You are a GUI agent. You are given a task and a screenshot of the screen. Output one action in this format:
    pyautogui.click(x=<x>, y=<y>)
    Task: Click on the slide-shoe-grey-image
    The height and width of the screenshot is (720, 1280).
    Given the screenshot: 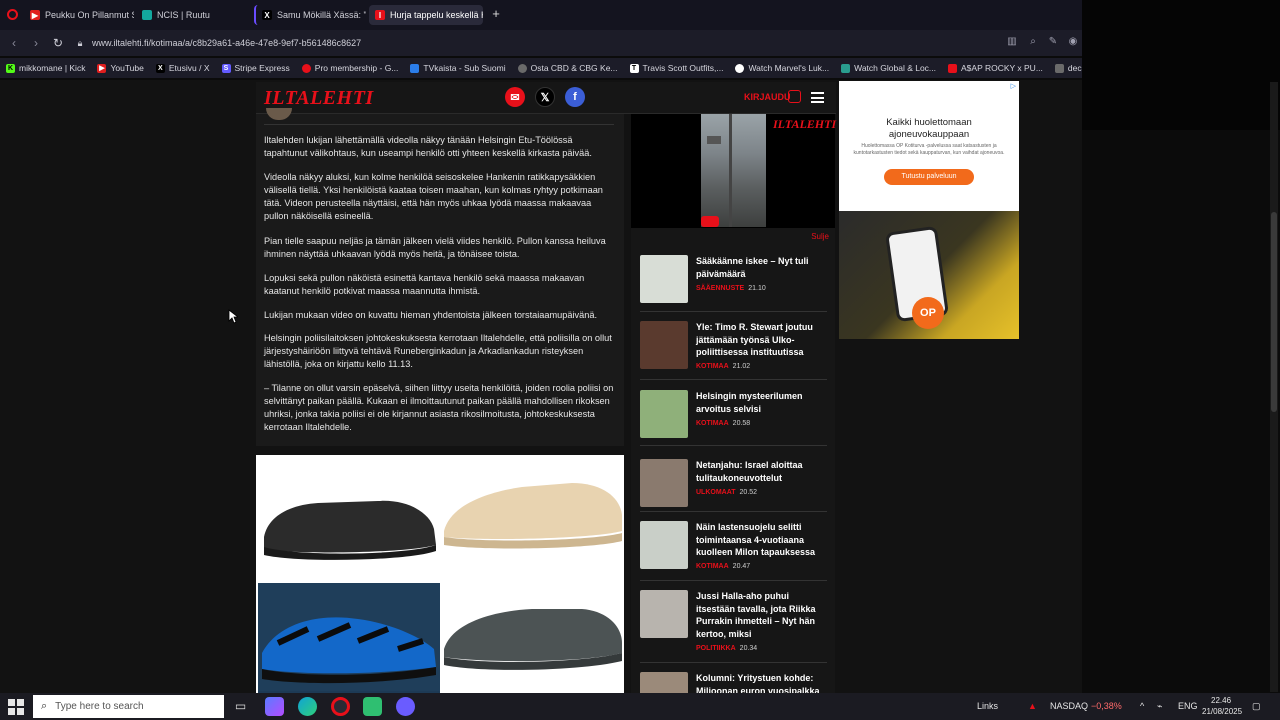 What is the action you would take?
    pyautogui.click(x=533, y=639)
    